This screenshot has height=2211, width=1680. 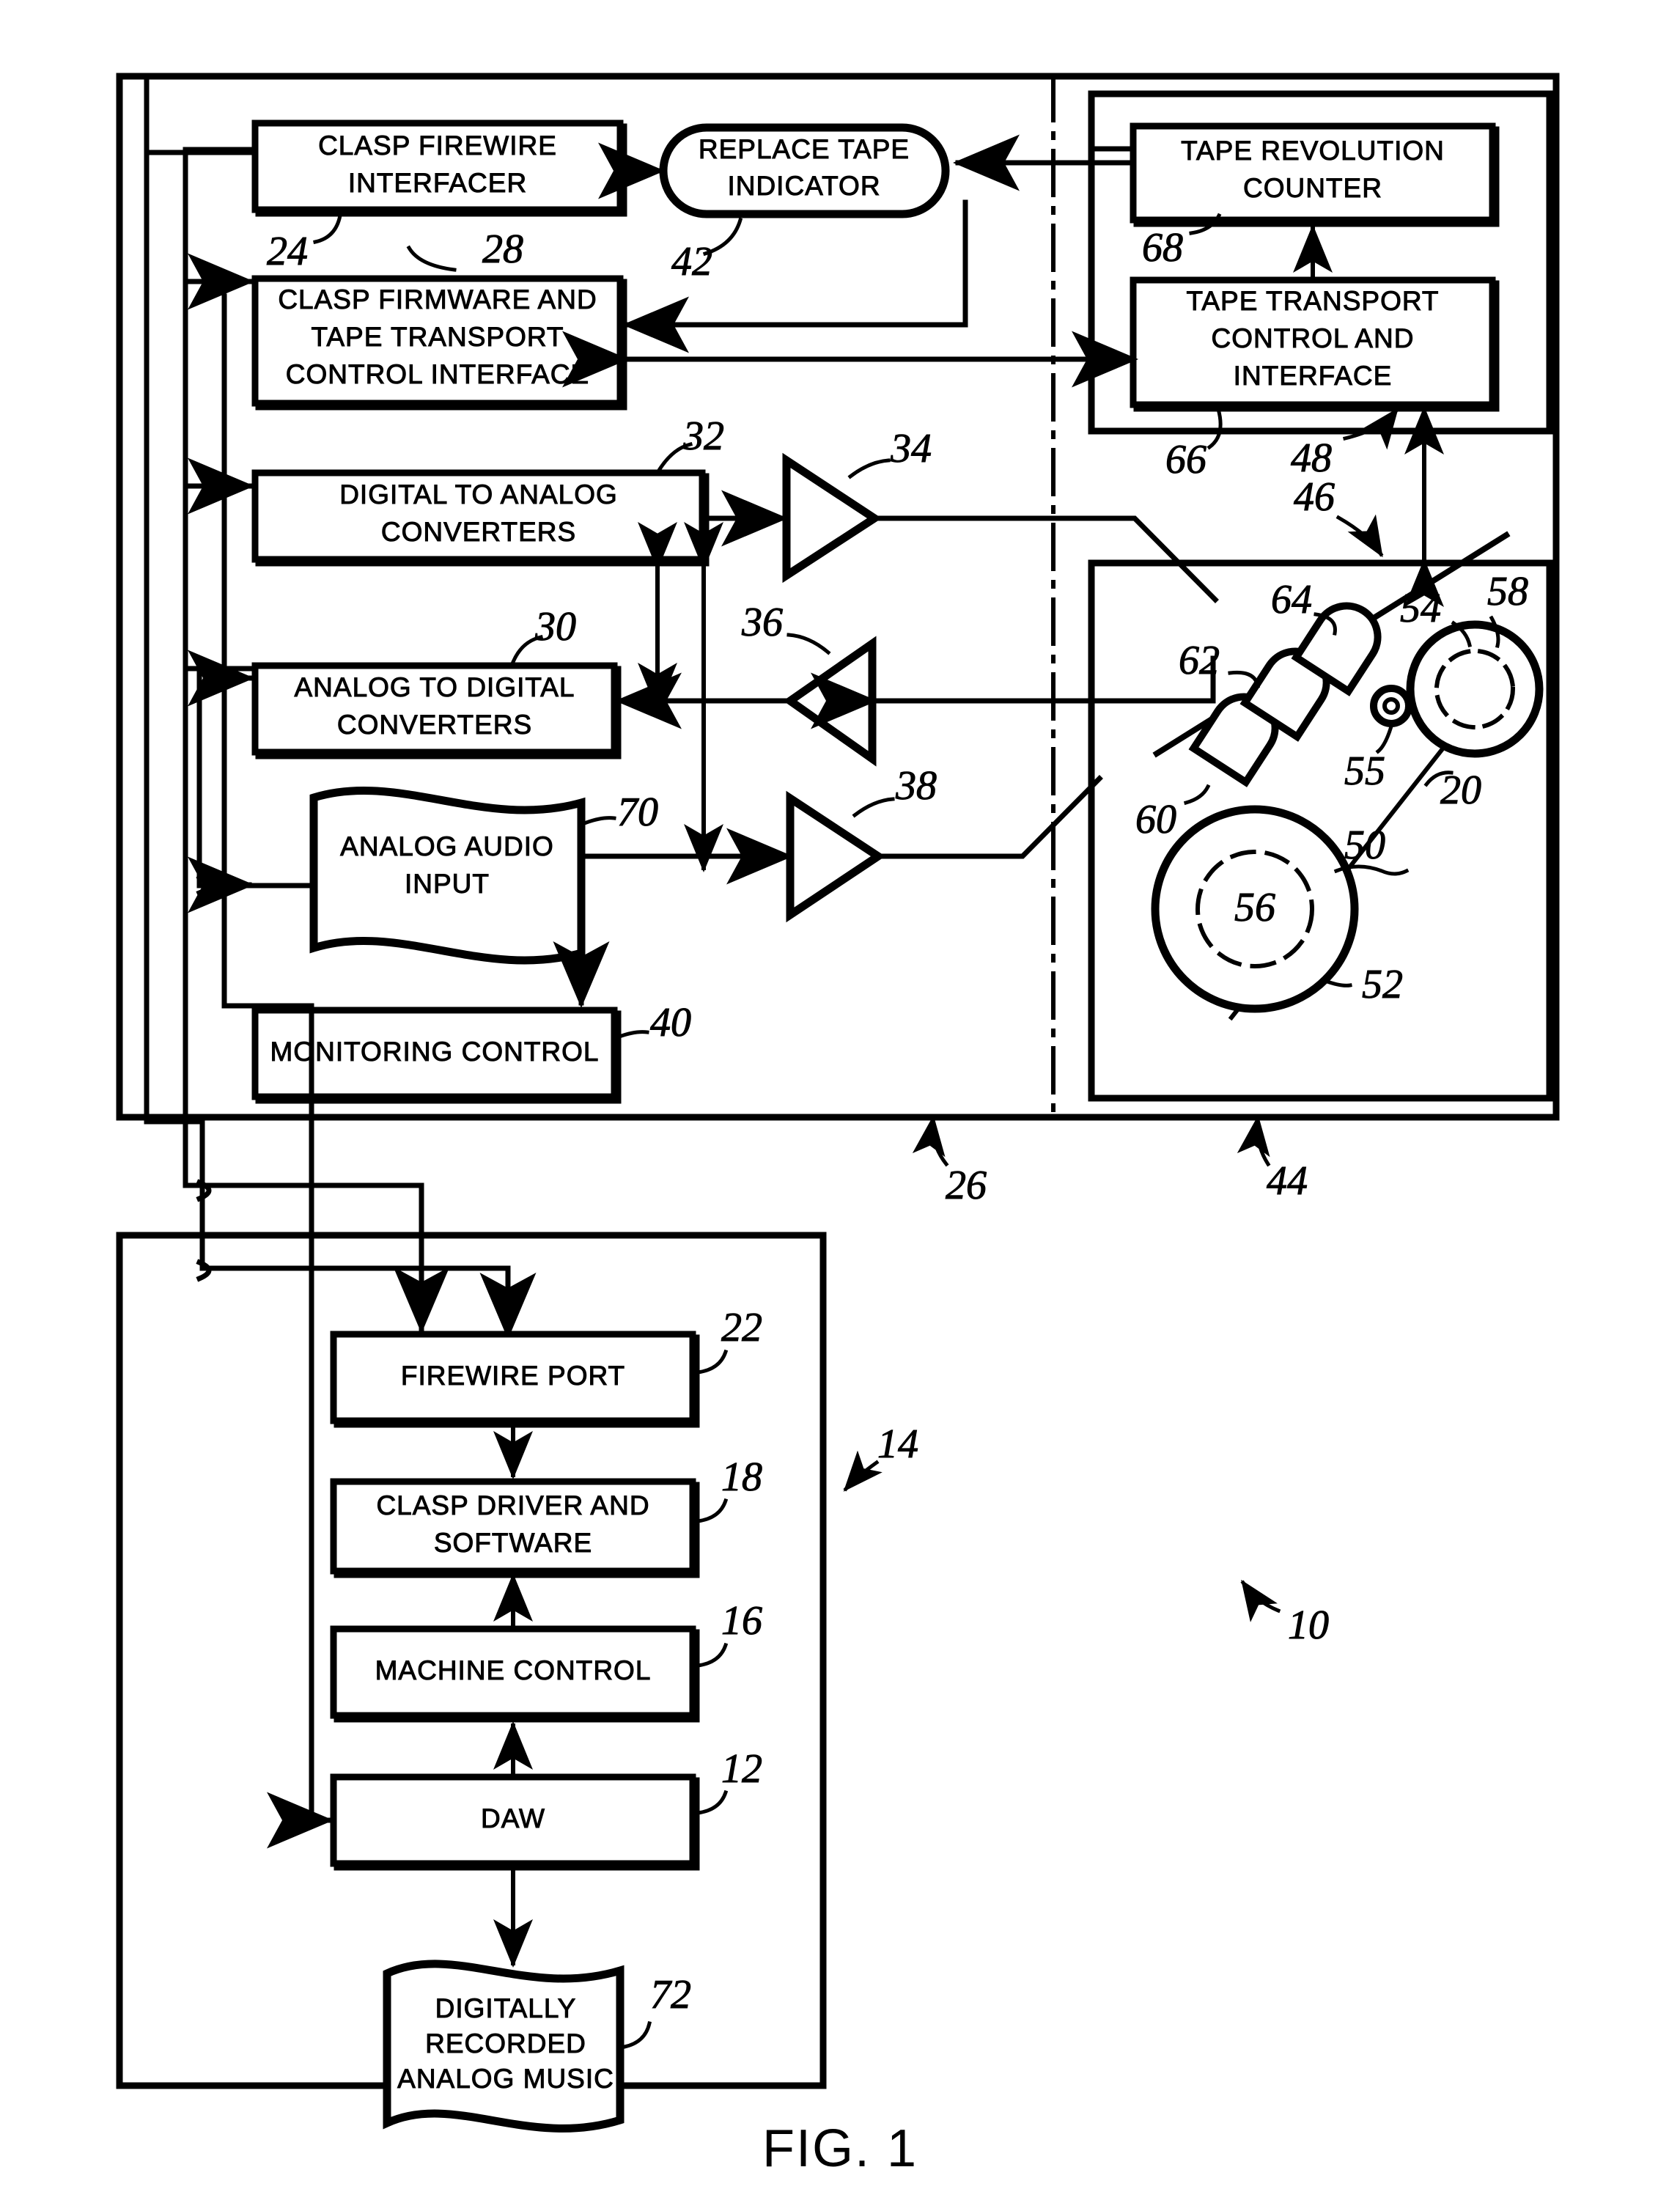 I want to click on ref-22: 22, so click(x=741, y=1327).